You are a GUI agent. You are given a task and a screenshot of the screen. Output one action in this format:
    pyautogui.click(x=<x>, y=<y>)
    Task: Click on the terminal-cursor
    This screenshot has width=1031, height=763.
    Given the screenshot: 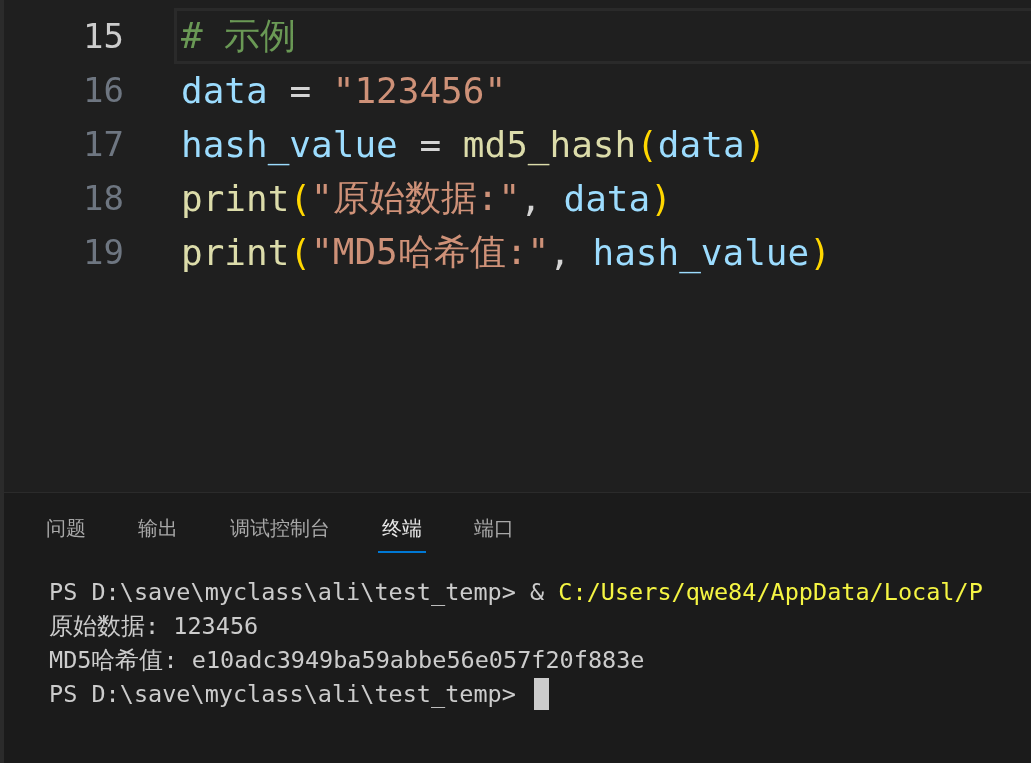 What is the action you would take?
    pyautogui.click(x=542, y=694)
    